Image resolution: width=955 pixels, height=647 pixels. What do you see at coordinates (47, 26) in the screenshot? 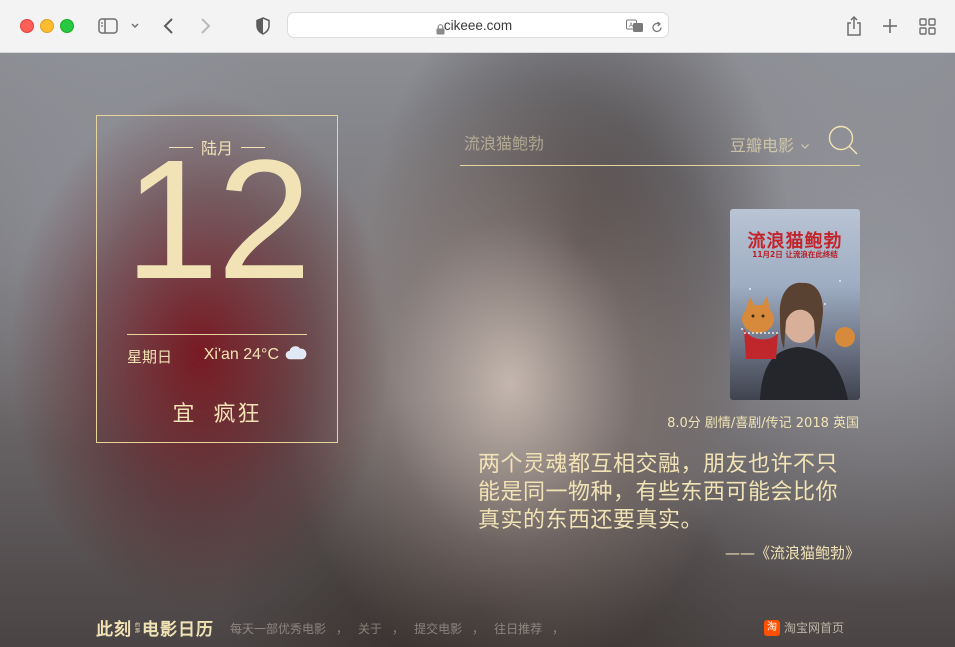
I see `minimize-window-button` at bounding box center [47, 26].